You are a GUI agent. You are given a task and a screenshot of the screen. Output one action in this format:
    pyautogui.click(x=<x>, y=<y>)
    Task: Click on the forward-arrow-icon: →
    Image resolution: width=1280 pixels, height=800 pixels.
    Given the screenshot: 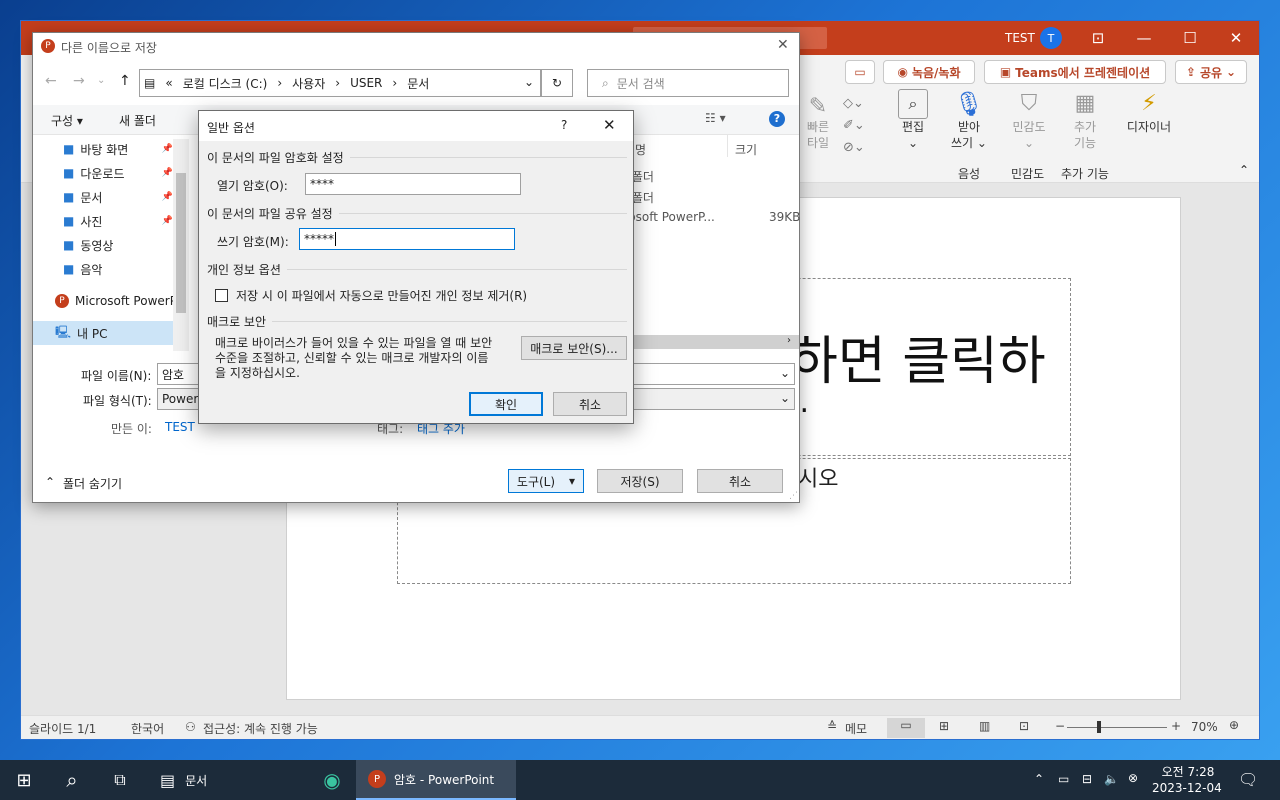 What is the action you would take?
    pyautogui.click(x=79, y=81)
    